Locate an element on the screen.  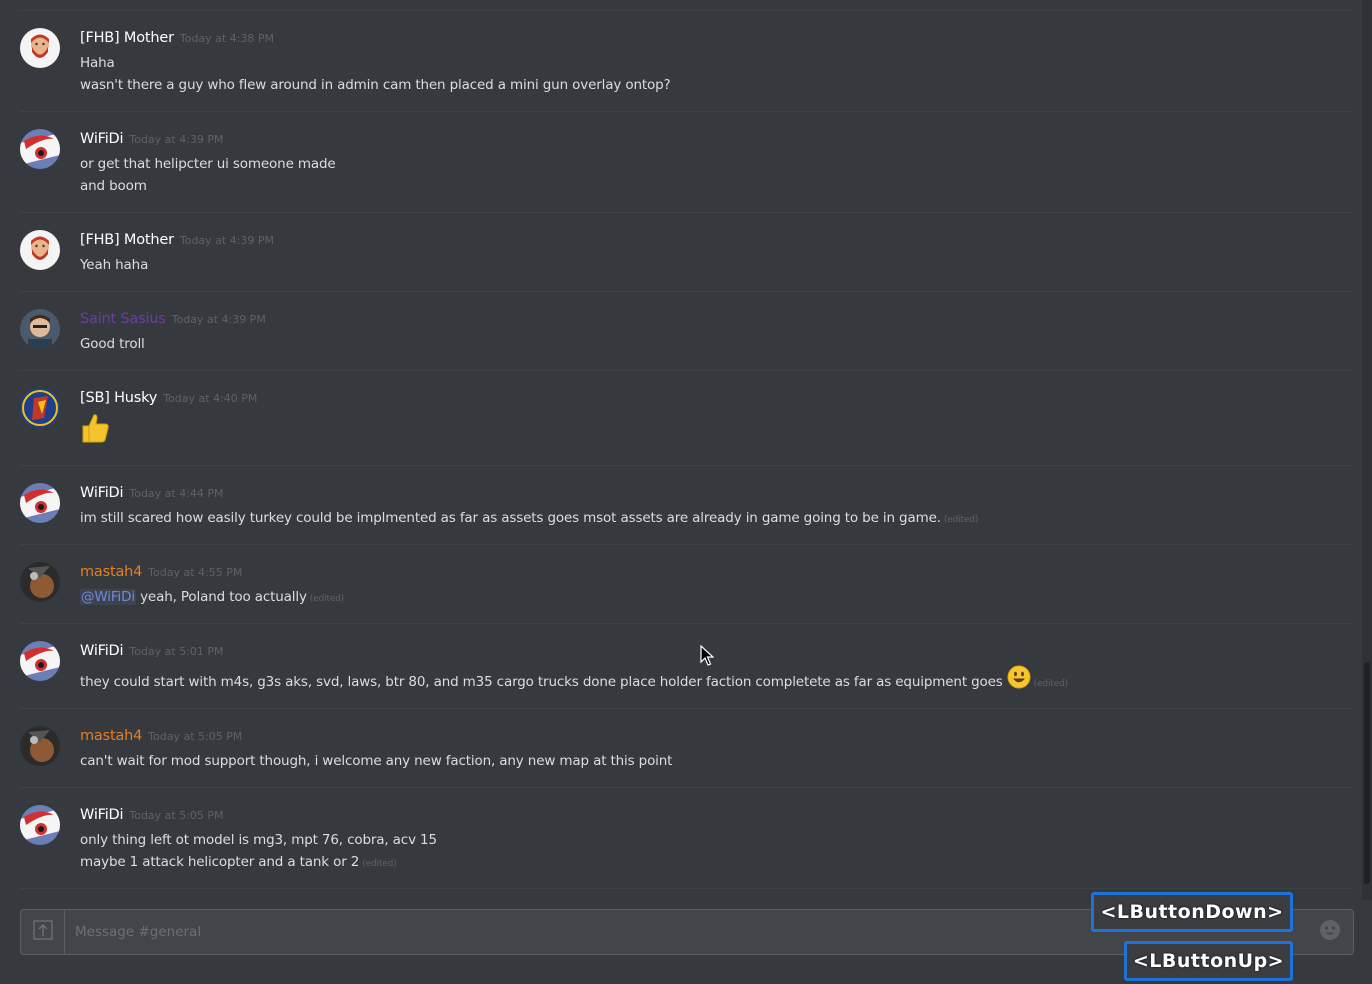
scrollbar-thumb is located at coordinates (1367, 773).